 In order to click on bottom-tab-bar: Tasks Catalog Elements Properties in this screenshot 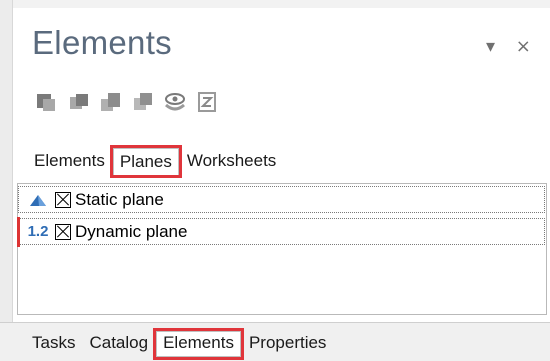, I will do `click(275, 341)`.